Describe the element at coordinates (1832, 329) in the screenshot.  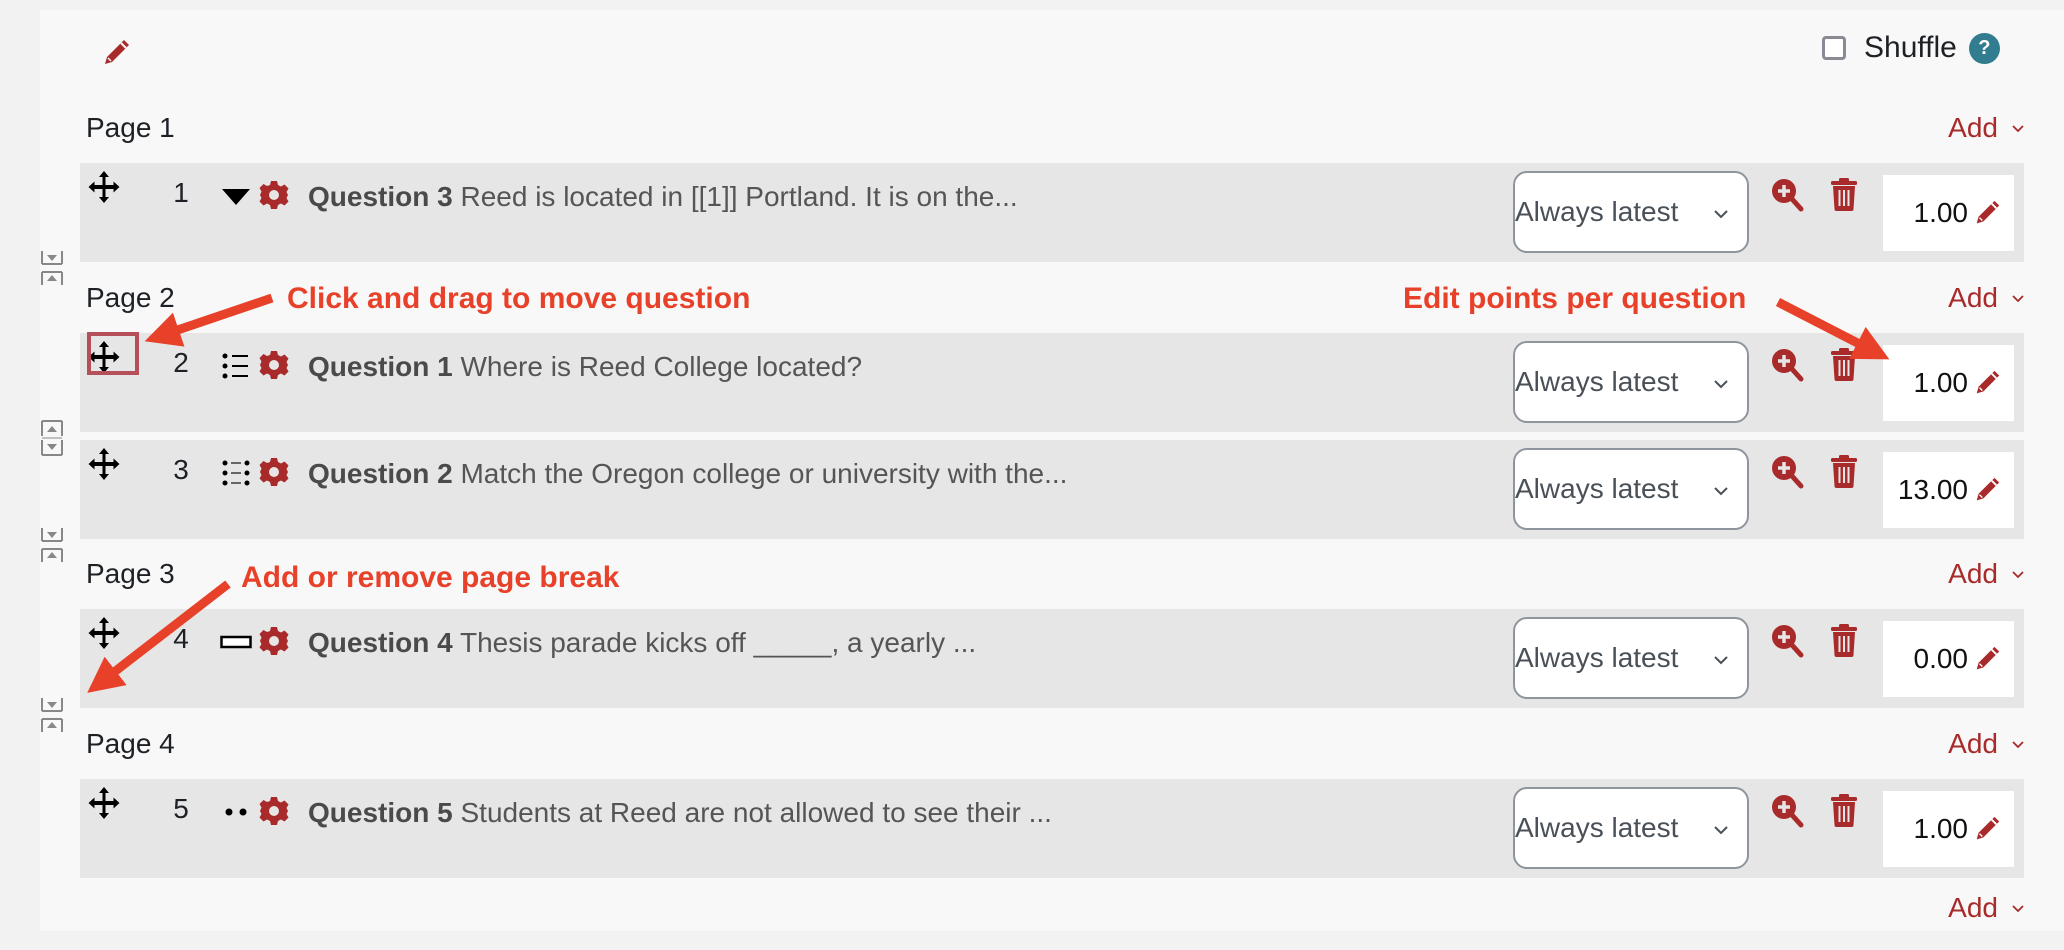
I see `arrow-points` at that location.